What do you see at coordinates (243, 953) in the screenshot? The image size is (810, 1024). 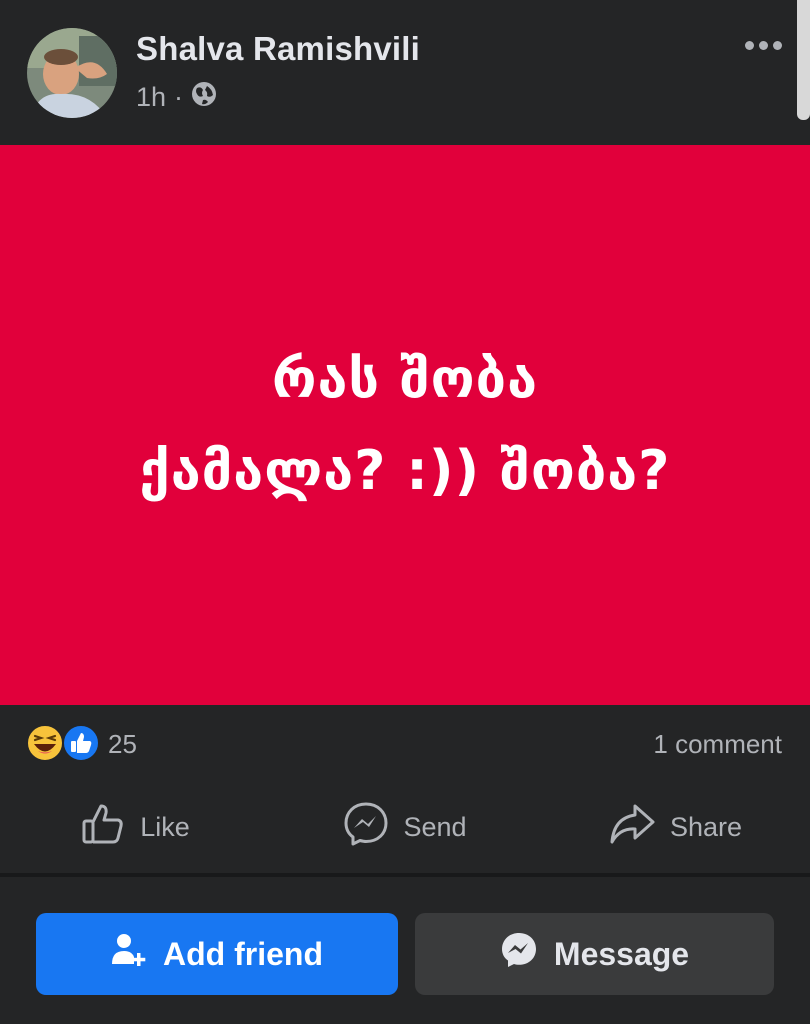 I see `add-friend-label: Add friend` at bounding box center [243, 953].